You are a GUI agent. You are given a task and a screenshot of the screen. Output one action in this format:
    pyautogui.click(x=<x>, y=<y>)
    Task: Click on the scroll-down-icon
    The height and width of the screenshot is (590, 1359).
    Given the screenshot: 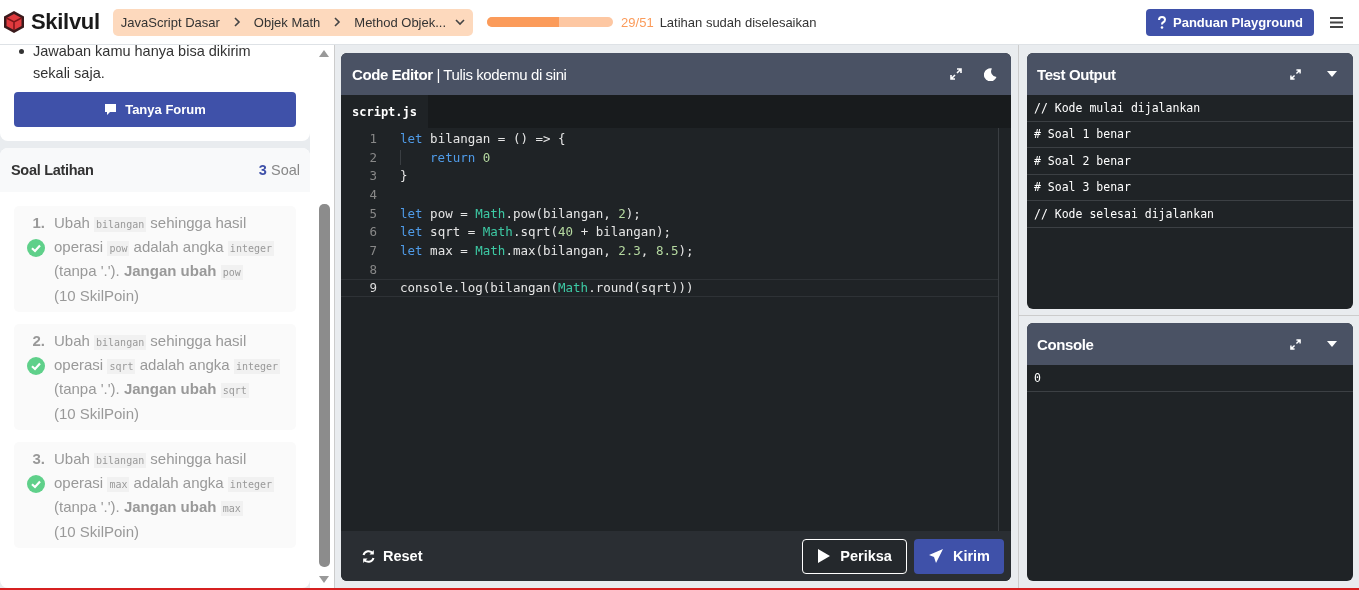 What is the action you would take?
    pyautogui.click(x=324, y=579)
    